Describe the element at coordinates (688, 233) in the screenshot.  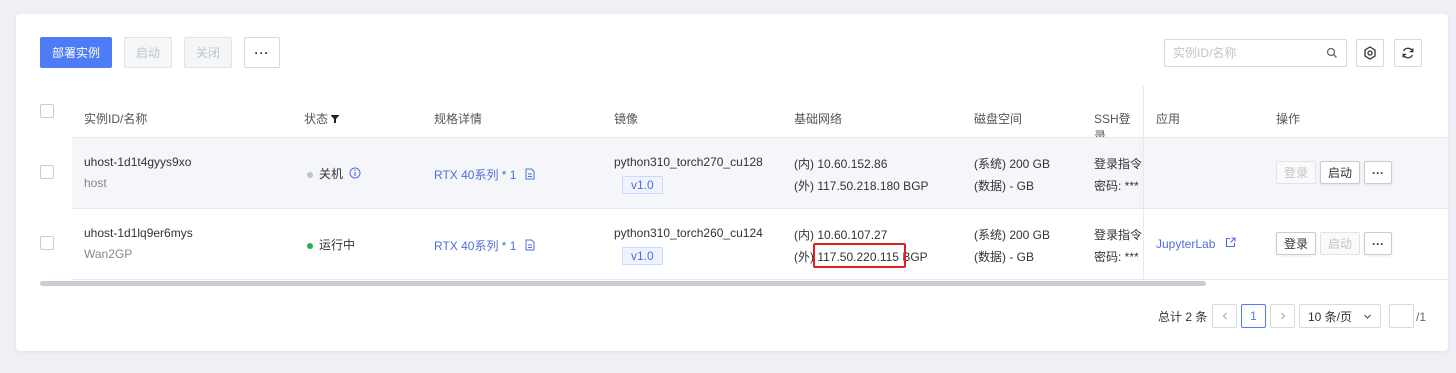
I see `image-name: python310_torch260_cu124` at that location.